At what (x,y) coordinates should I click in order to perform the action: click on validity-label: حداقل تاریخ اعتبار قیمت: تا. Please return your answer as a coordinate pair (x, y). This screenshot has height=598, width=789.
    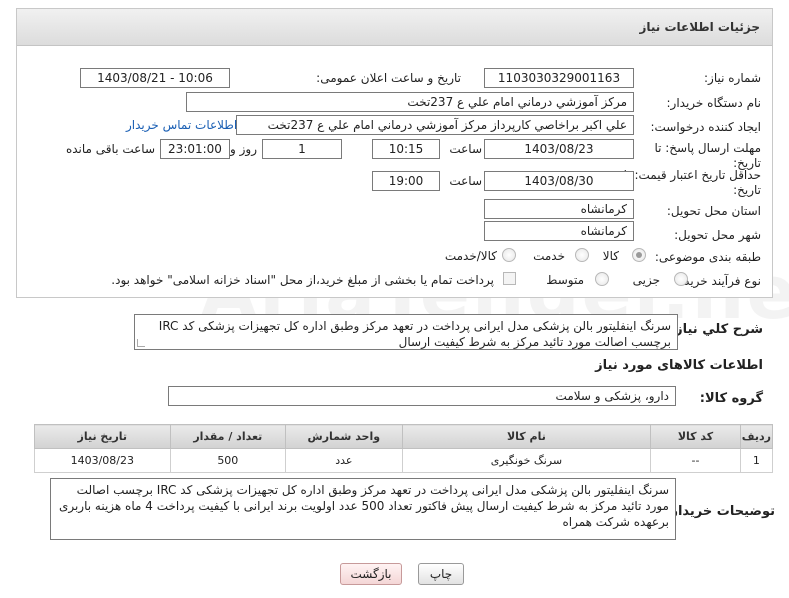
    Looking at the image, I should click on (692, 175).